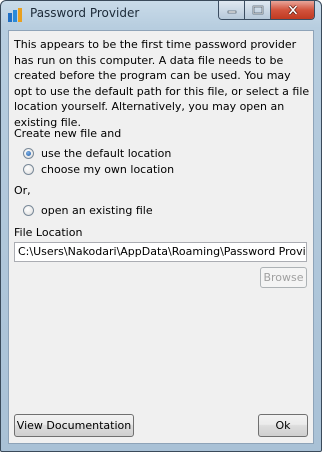 The width and height of the screenshot is (324, 454). Describe the element at coordinates (22, 190) in the screenshot. I see `or-label: Or,` at that location.